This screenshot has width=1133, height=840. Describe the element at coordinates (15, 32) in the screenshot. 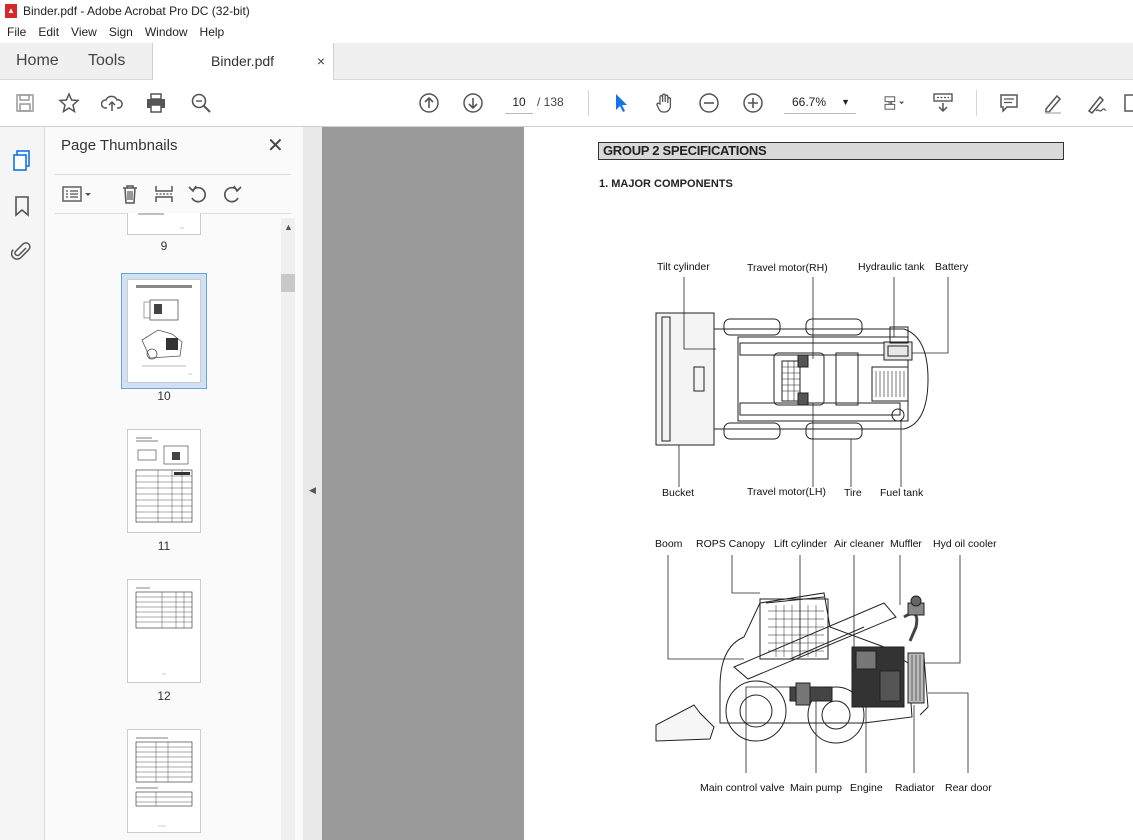

I see `menu-file: File` at that location.